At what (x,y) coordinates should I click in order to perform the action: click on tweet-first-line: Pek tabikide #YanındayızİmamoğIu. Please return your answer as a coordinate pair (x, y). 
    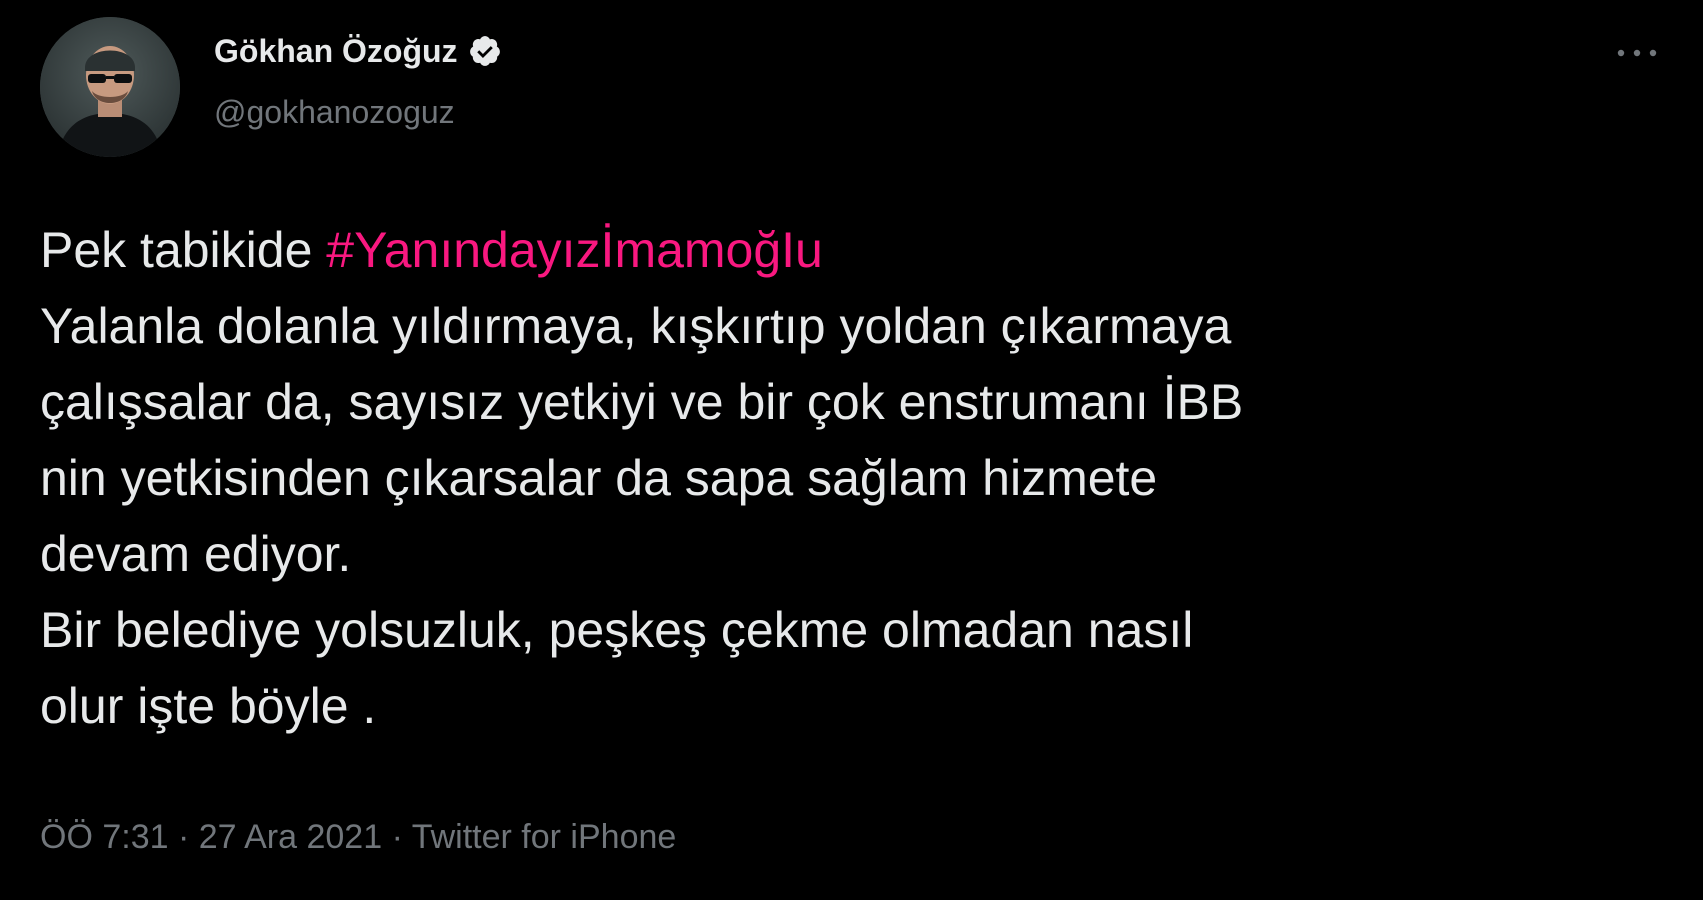
    Looking at the image, I should click on (850, 250).